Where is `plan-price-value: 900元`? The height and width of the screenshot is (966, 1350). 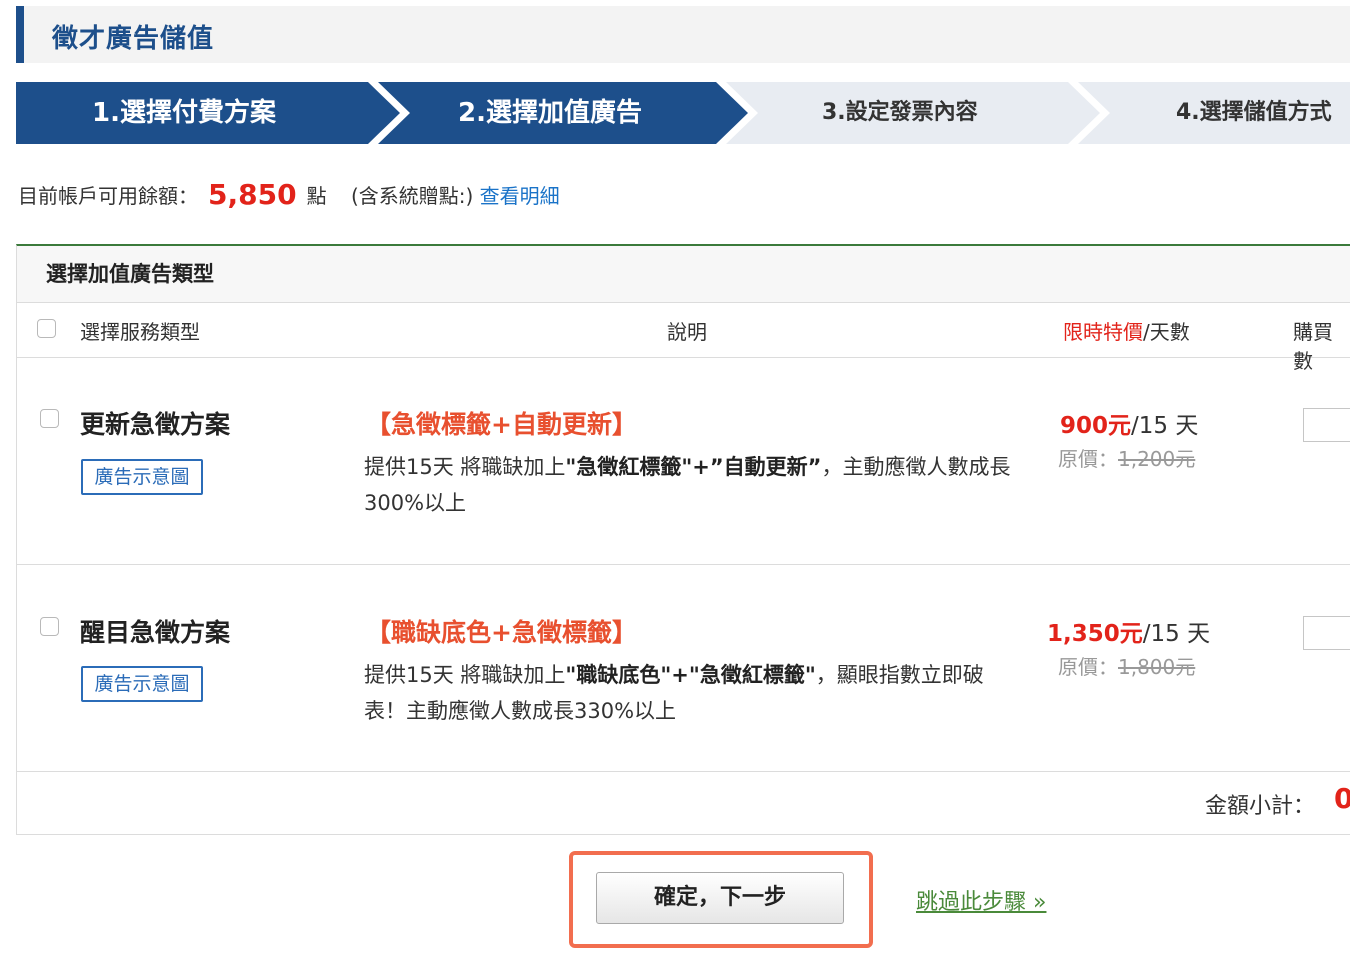 plan-price-value: 900元 is located at coordinates (1096, 426).